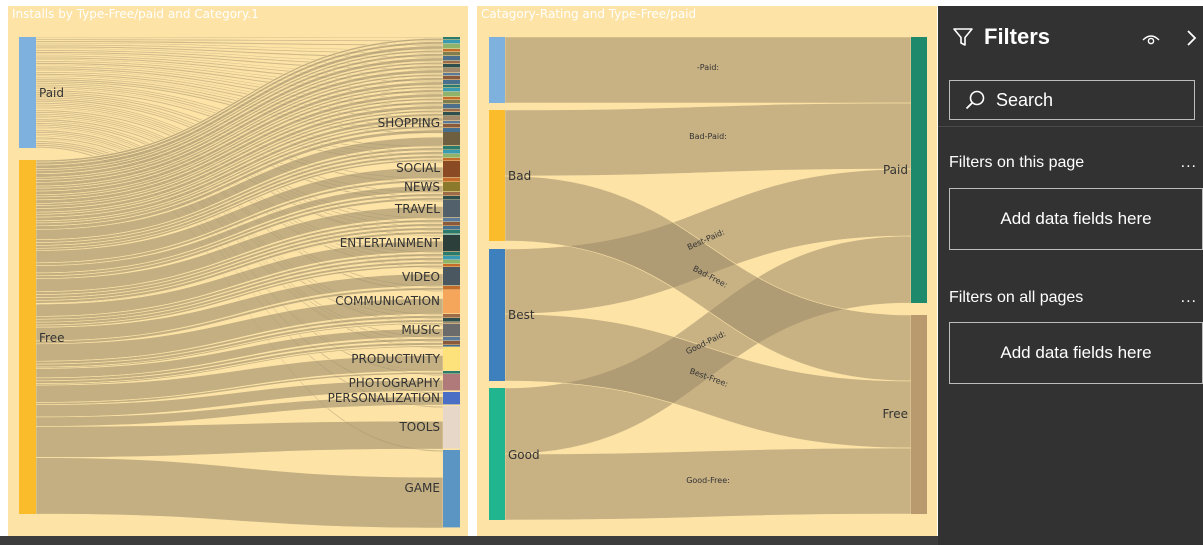  What do you see at coordinates (1191, 38) in the screenshot?
I see `chevron-right-icon` at bounding box center [1191, 38].